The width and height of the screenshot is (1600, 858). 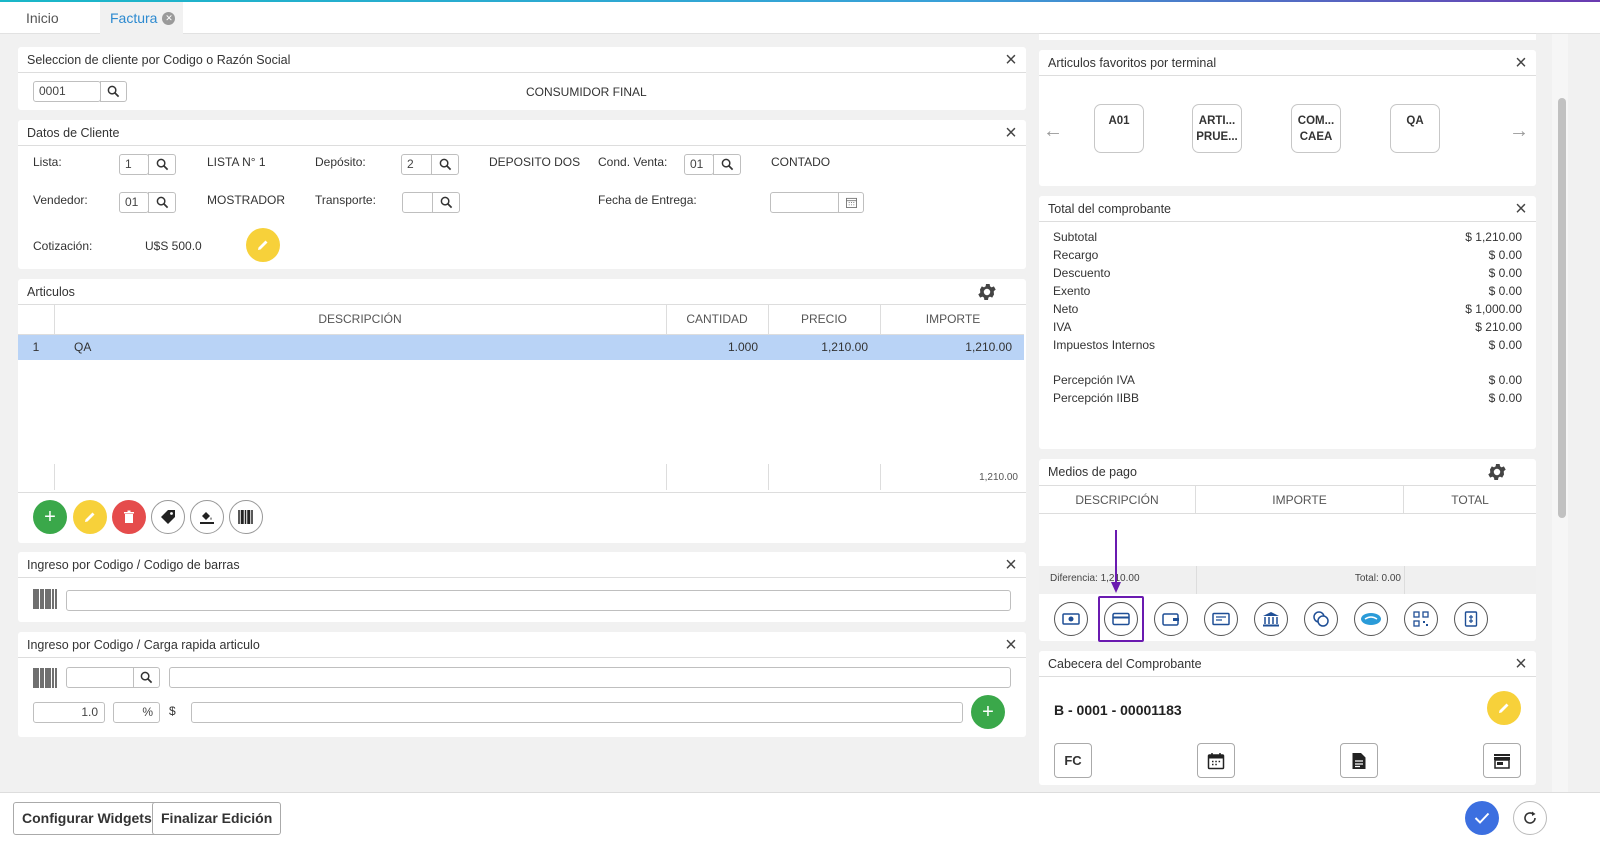 I want to click on annotation-arrow-icon, so click(x=1116, y=561).